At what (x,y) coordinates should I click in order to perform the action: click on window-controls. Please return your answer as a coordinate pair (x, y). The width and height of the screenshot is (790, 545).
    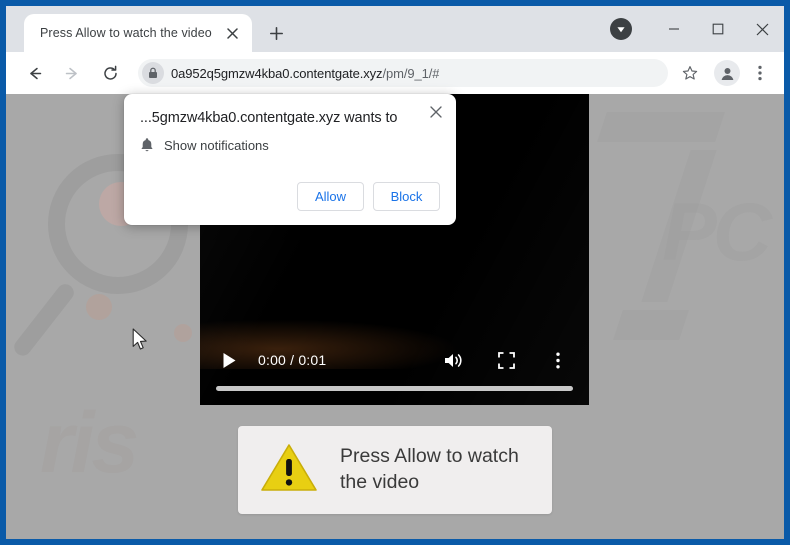
    Looking at the image, I should click on (697, 29).